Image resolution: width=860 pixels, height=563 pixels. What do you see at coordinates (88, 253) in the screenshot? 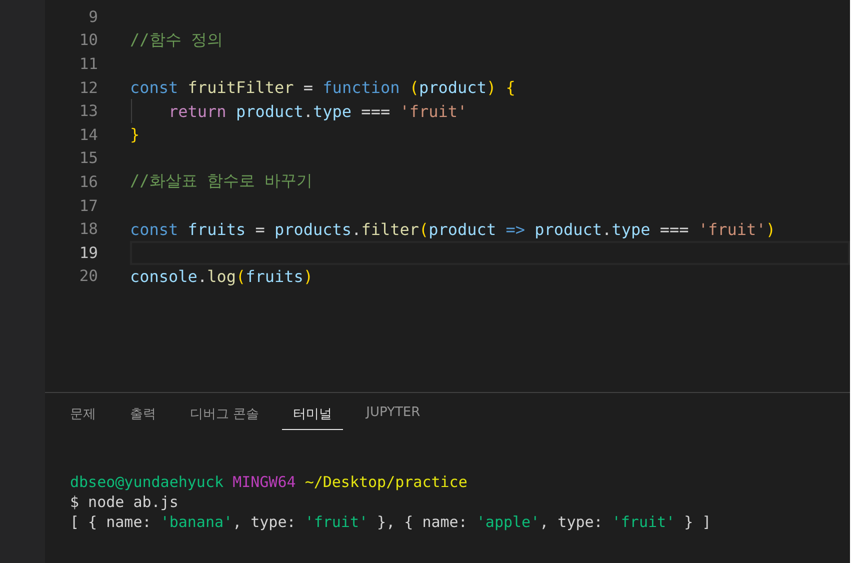
I see `line-number: 19` at bounding box center [88, 253].